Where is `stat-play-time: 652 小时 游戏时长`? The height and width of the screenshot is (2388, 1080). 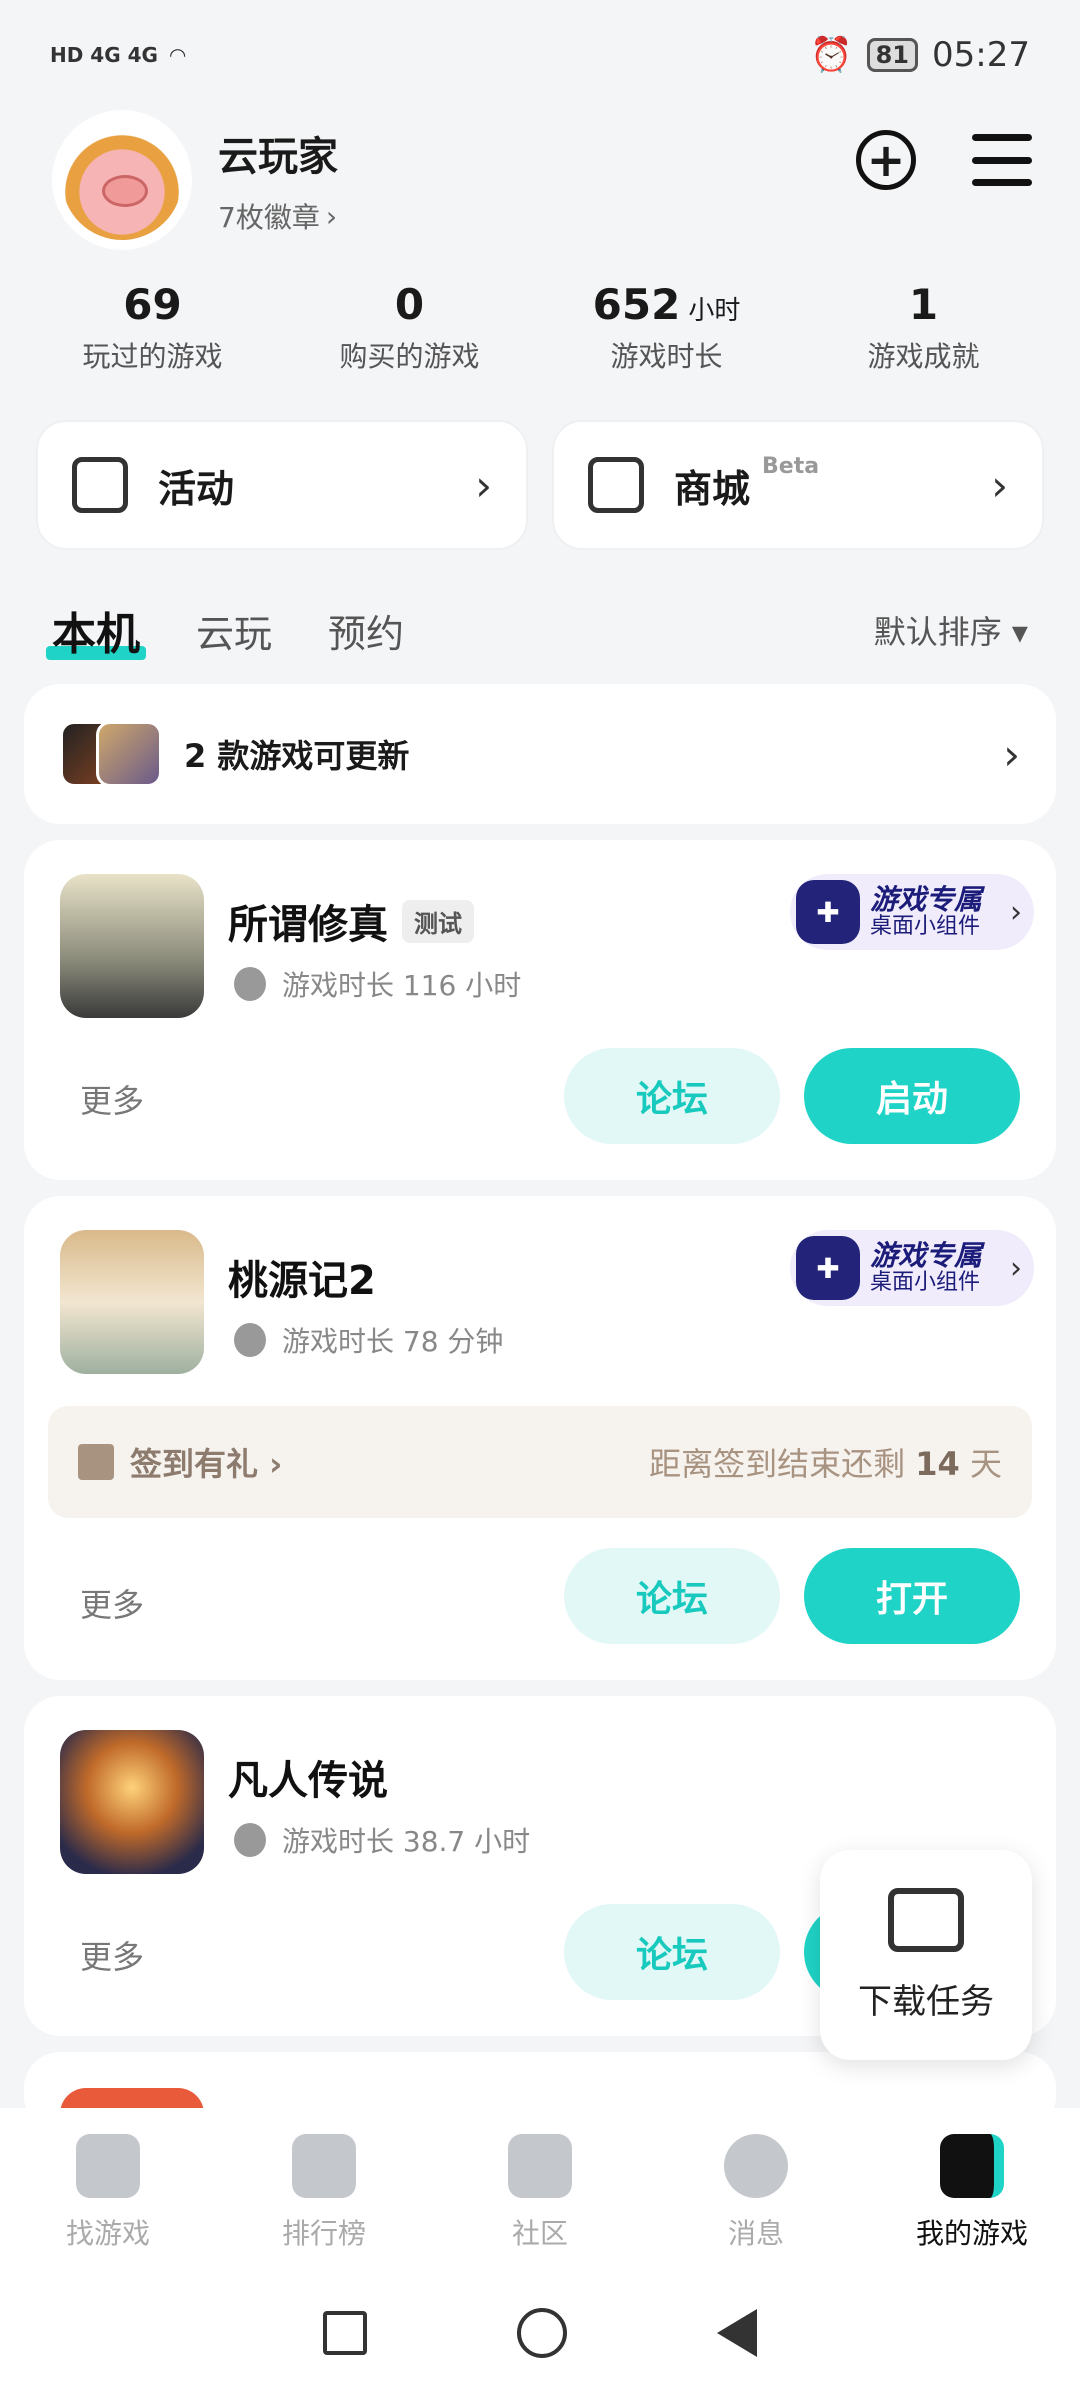
stat-play-time: 652 小时 游戏时长 is located at coordinates (666, 330).